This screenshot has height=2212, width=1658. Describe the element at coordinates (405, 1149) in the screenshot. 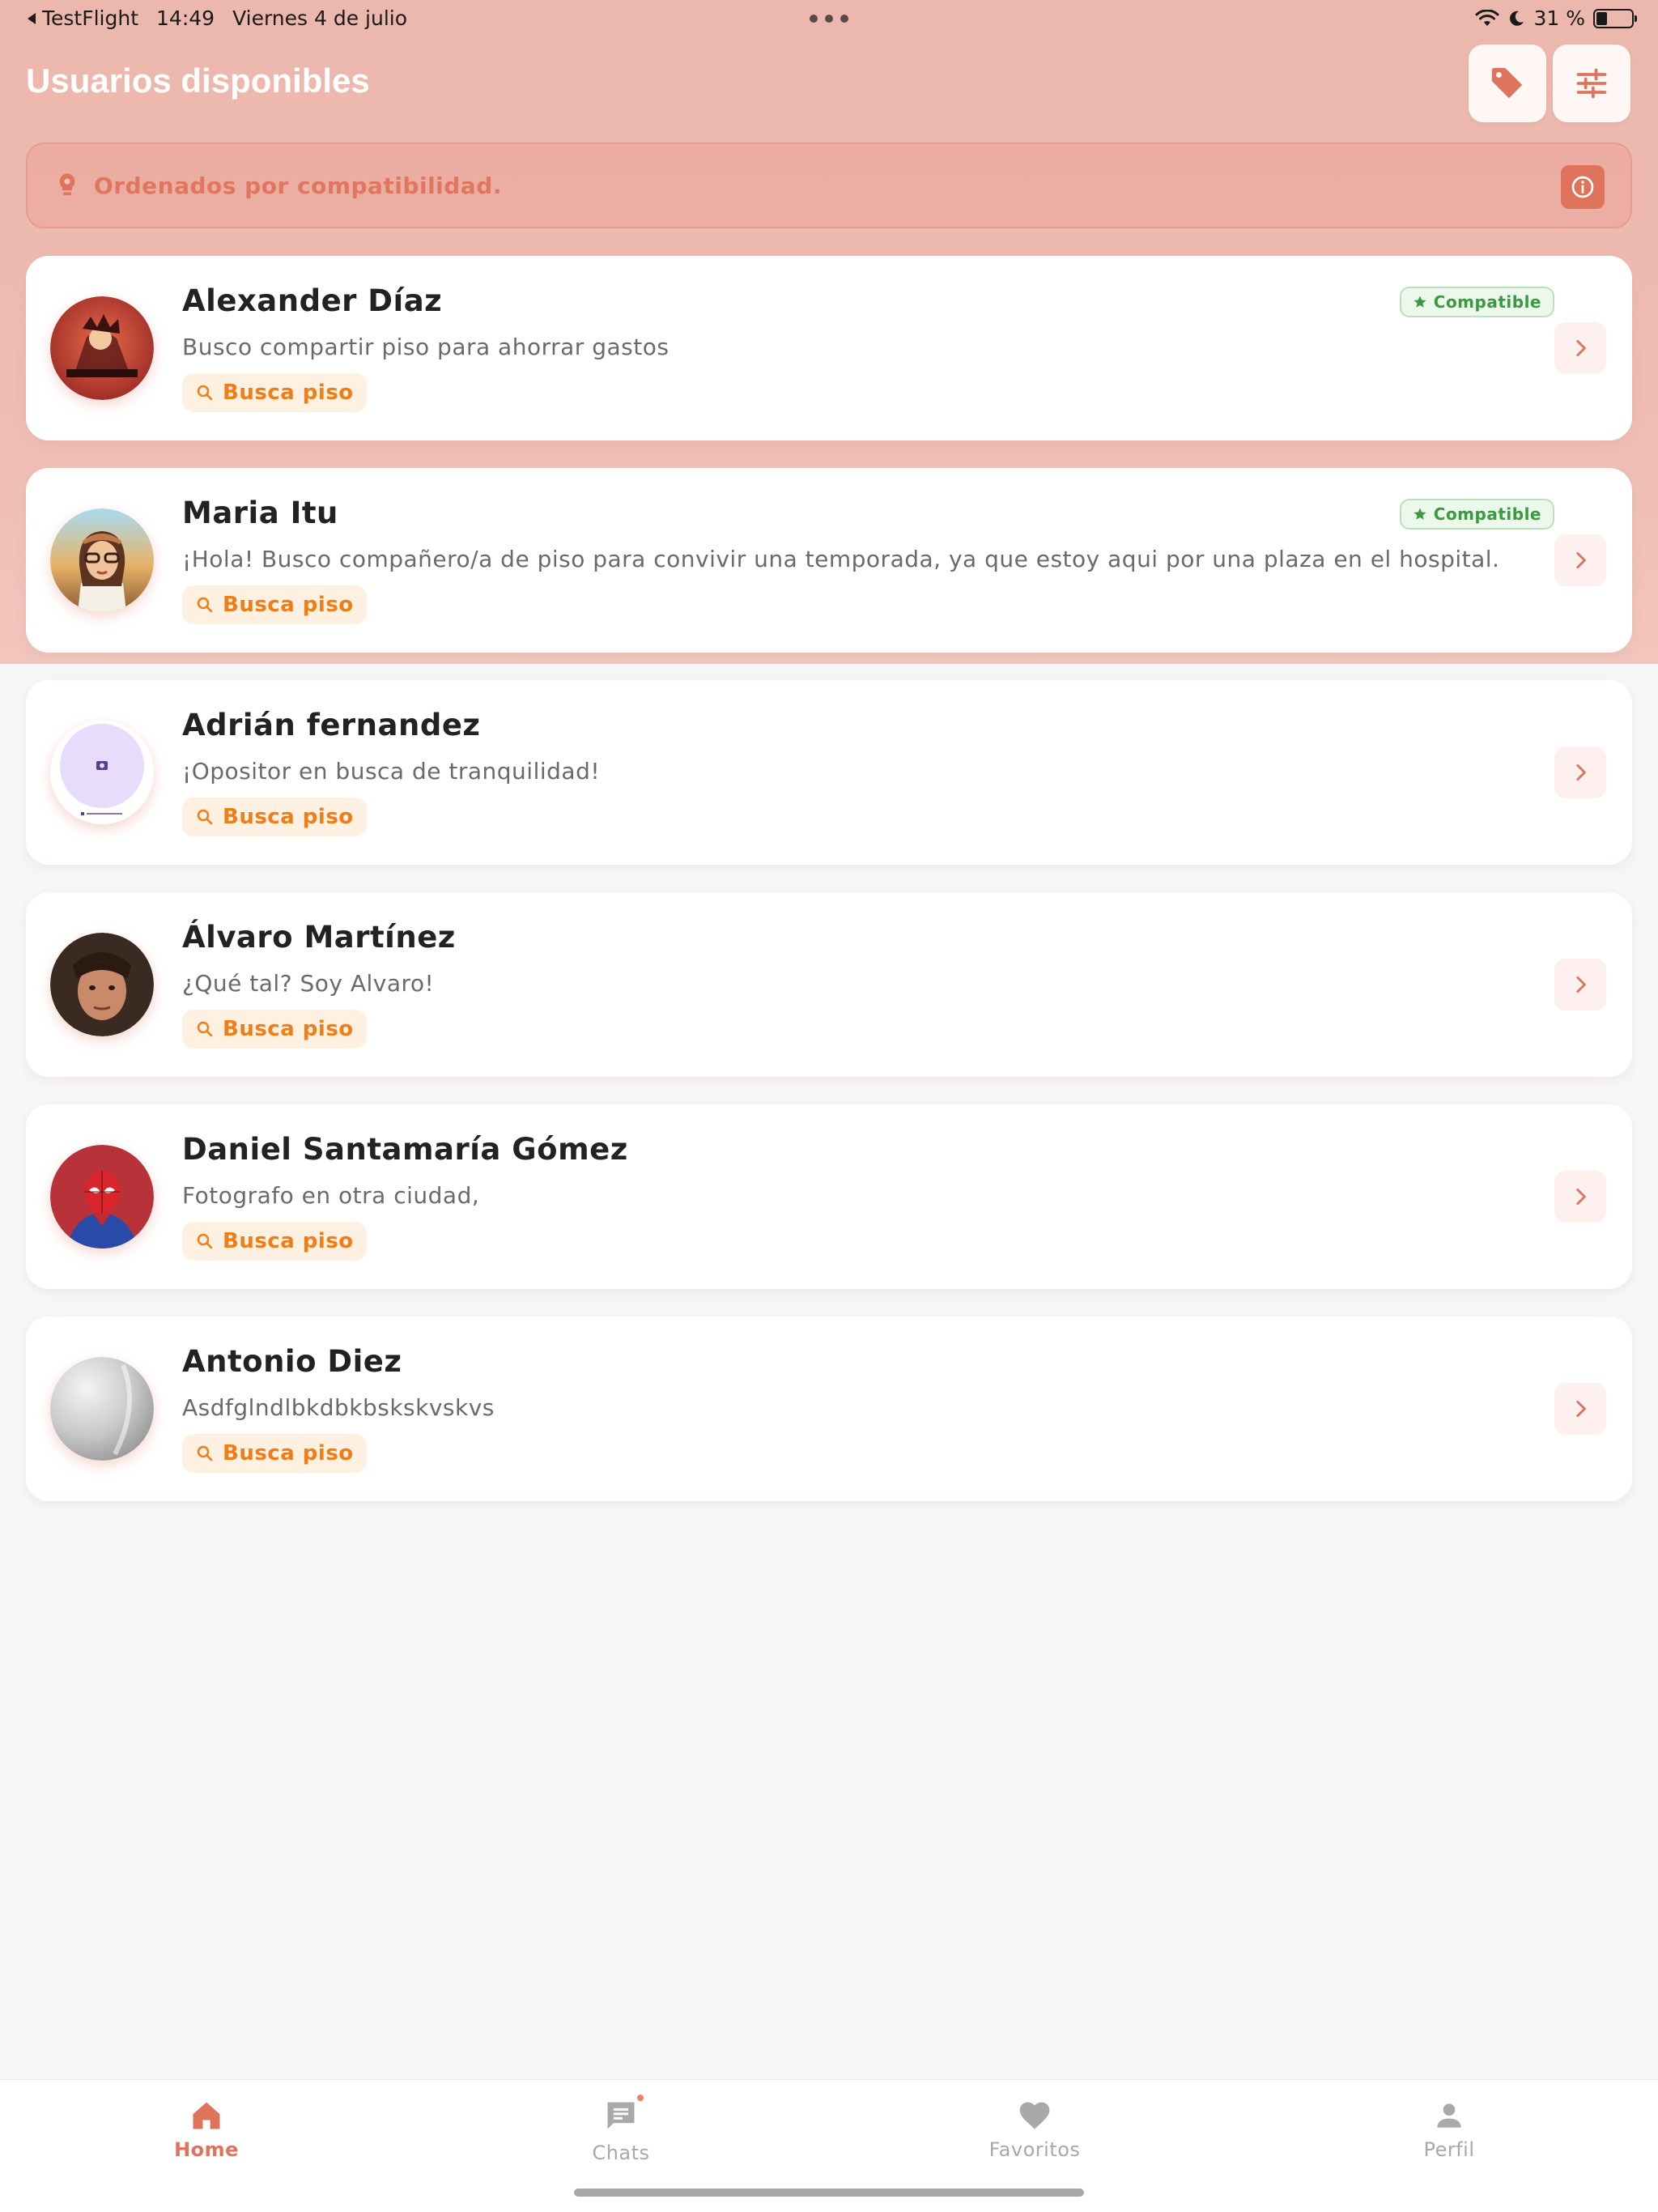

I see `user-name: Daniel Santamaría Gómez` at that location.